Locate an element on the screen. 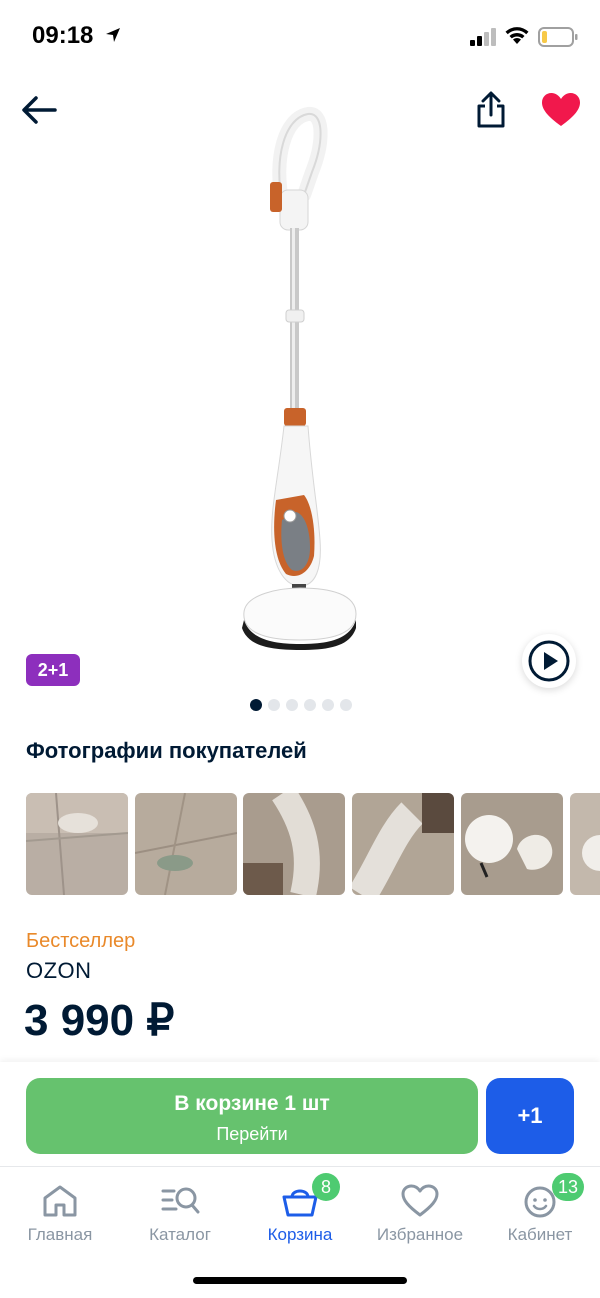 The height and width of the screenshot is (1298, 600). arrow-left-icon is located at coordinates (39, 110).